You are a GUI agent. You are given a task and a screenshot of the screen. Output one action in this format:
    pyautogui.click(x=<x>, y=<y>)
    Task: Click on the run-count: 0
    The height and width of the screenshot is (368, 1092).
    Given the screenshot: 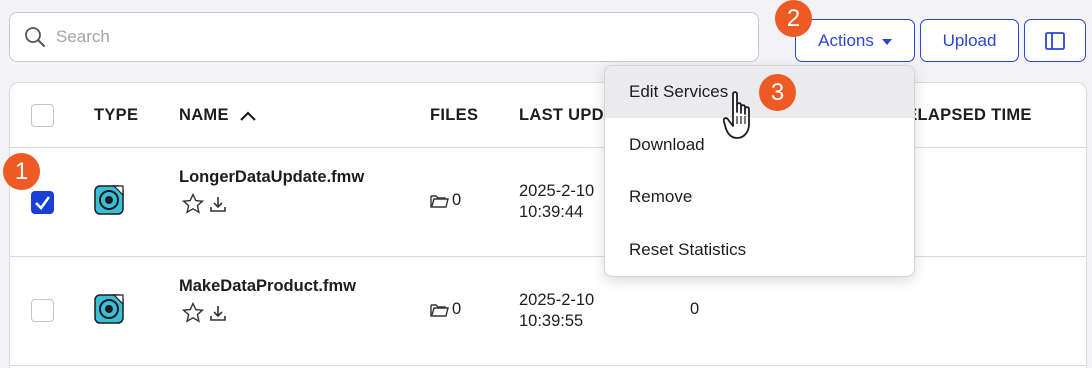 What is the action you would take?
    pyautogui.click(x=695, y=309)
    